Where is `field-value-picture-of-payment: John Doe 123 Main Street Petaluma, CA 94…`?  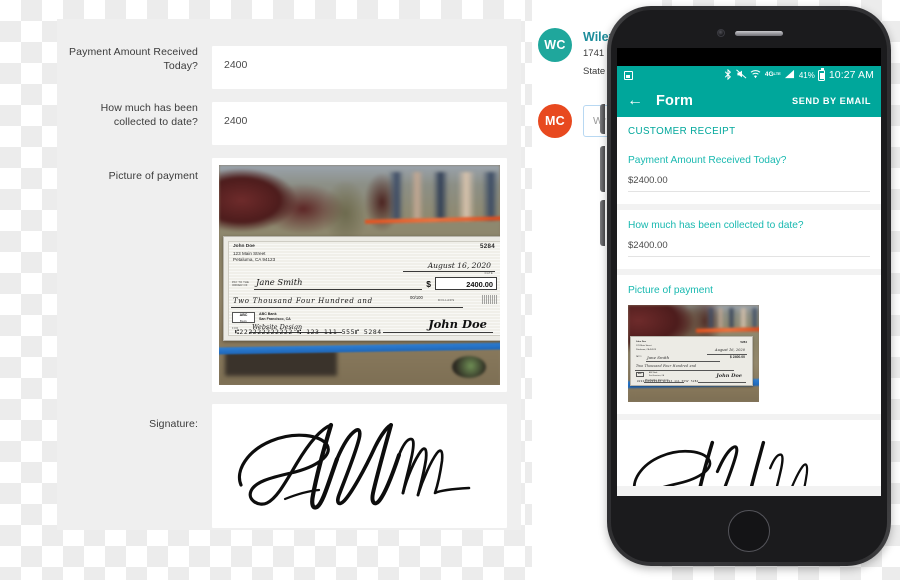 field-value-picture-of-payment: John Doe 123 Main Street Petaluma, CA 94… is located at coordinates (359, 275).